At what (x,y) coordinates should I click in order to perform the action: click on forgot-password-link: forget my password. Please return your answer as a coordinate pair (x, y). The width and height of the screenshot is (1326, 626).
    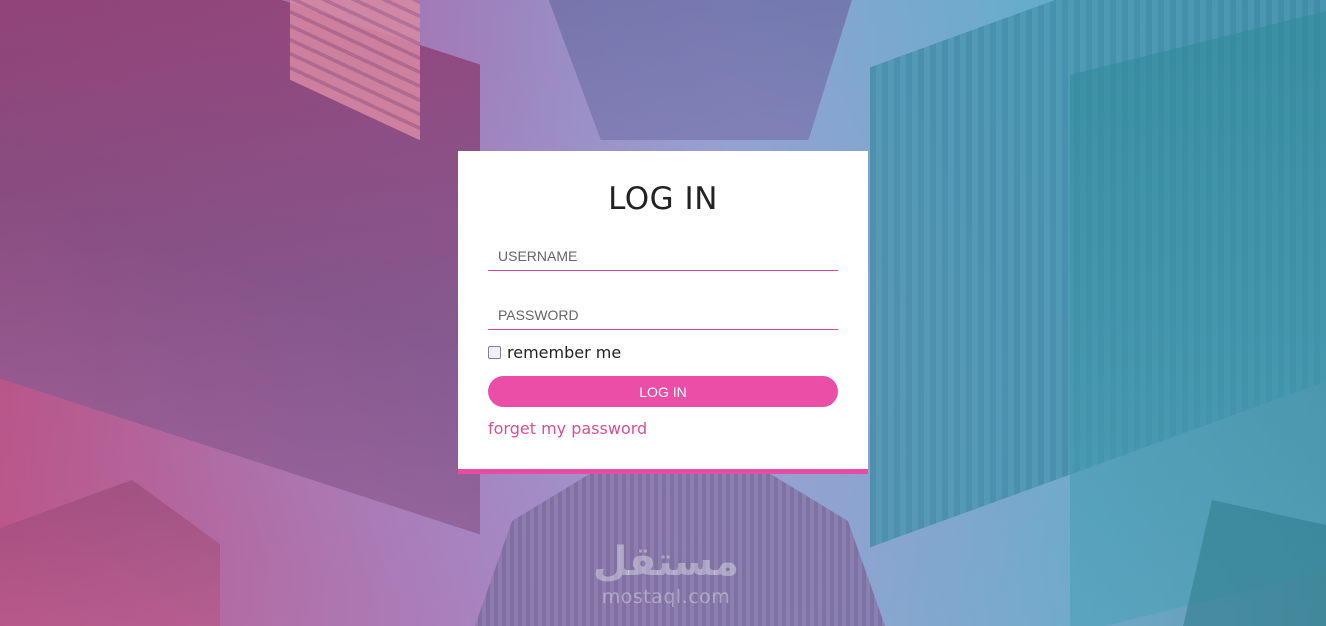
    Looking at the image, I should click on (567, 428).